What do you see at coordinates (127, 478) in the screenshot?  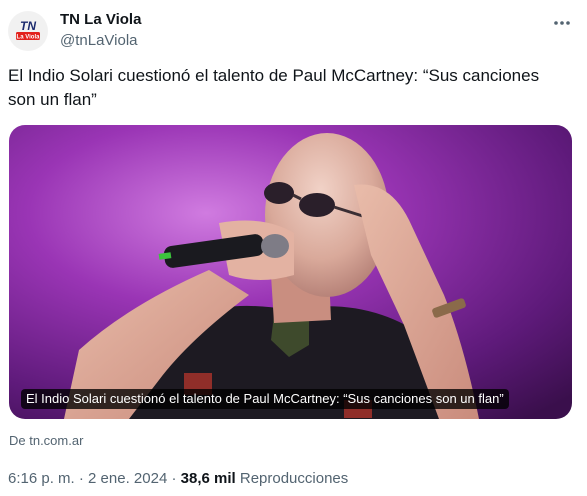 I see `tweet-date: 2 ene. 2024` at bounding box center [127, 478].